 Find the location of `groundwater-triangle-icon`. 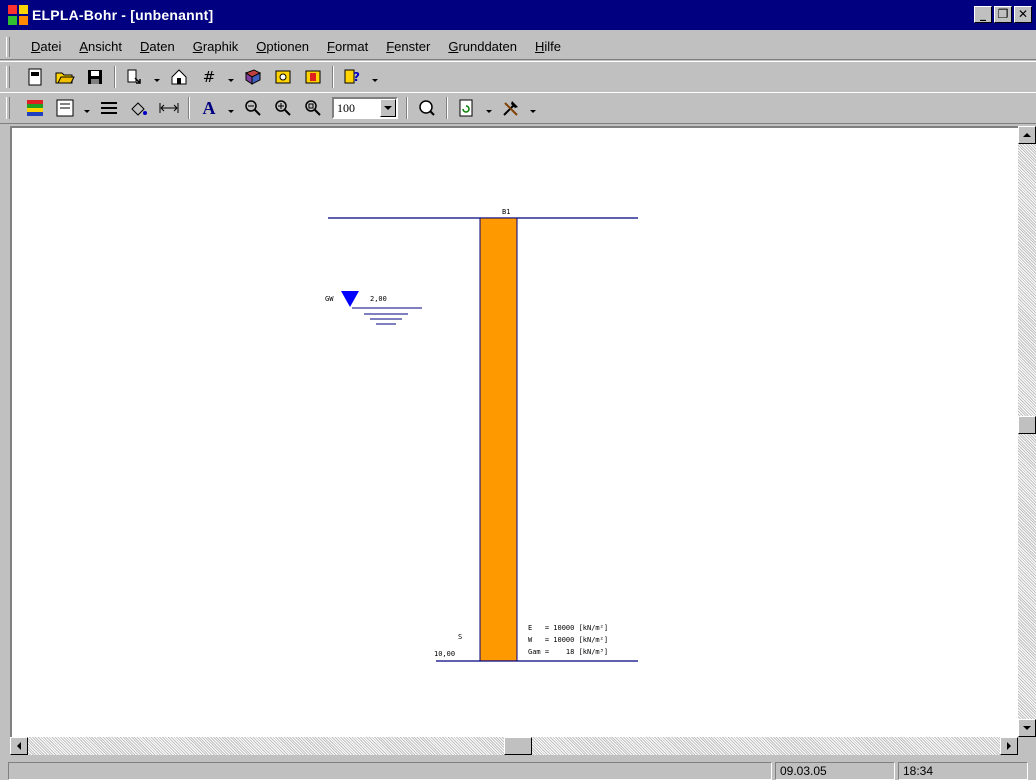

groundwater-triangle-icon is located at coordinates (350, 299).